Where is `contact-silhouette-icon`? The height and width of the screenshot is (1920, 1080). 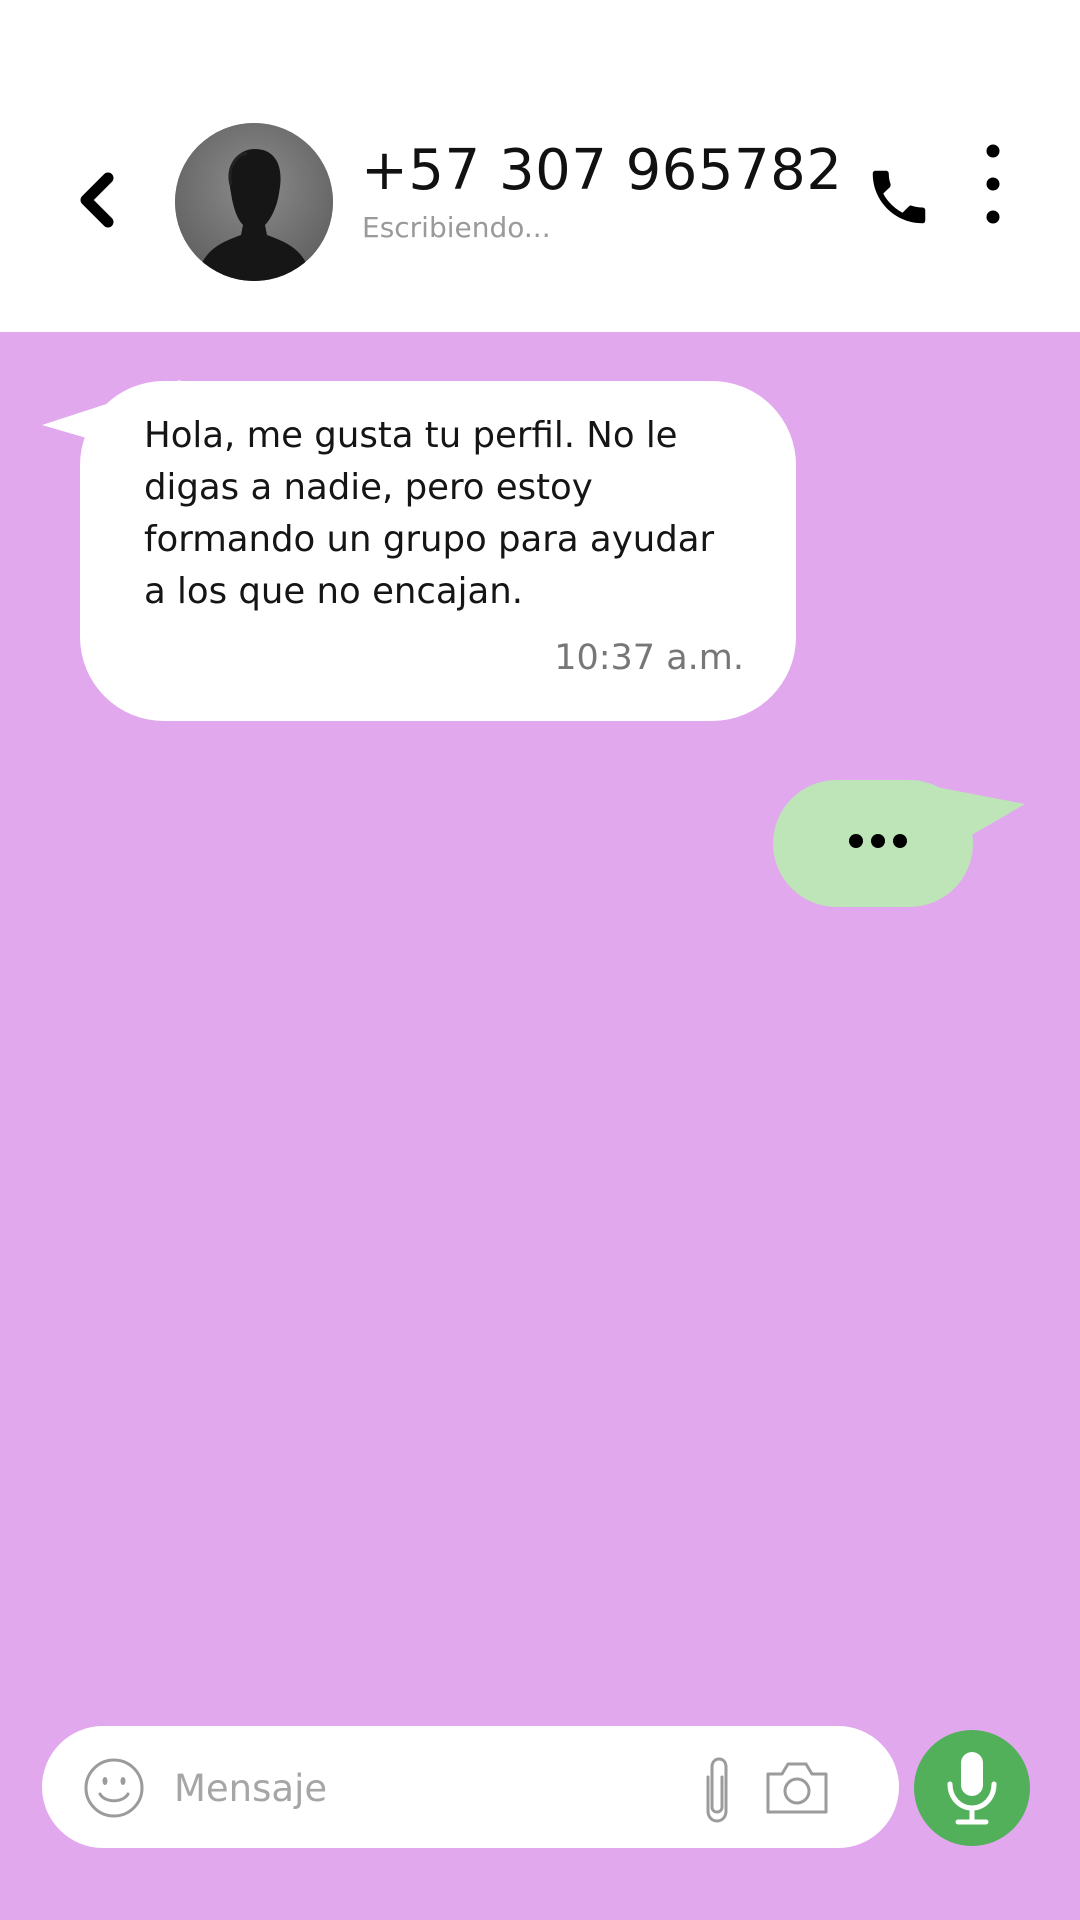 contact-silhouette-icon is located at coordinates (254, 202).